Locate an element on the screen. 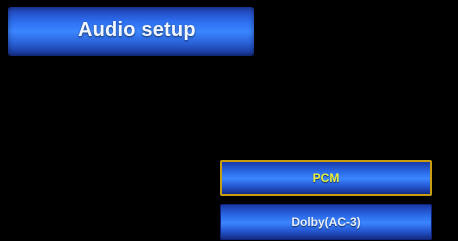 Image resolution: width=458 pixels, height=241 pixels. option-dolby-ac3-label: Dolby(AC-3) is located at coordinates (326, 222).